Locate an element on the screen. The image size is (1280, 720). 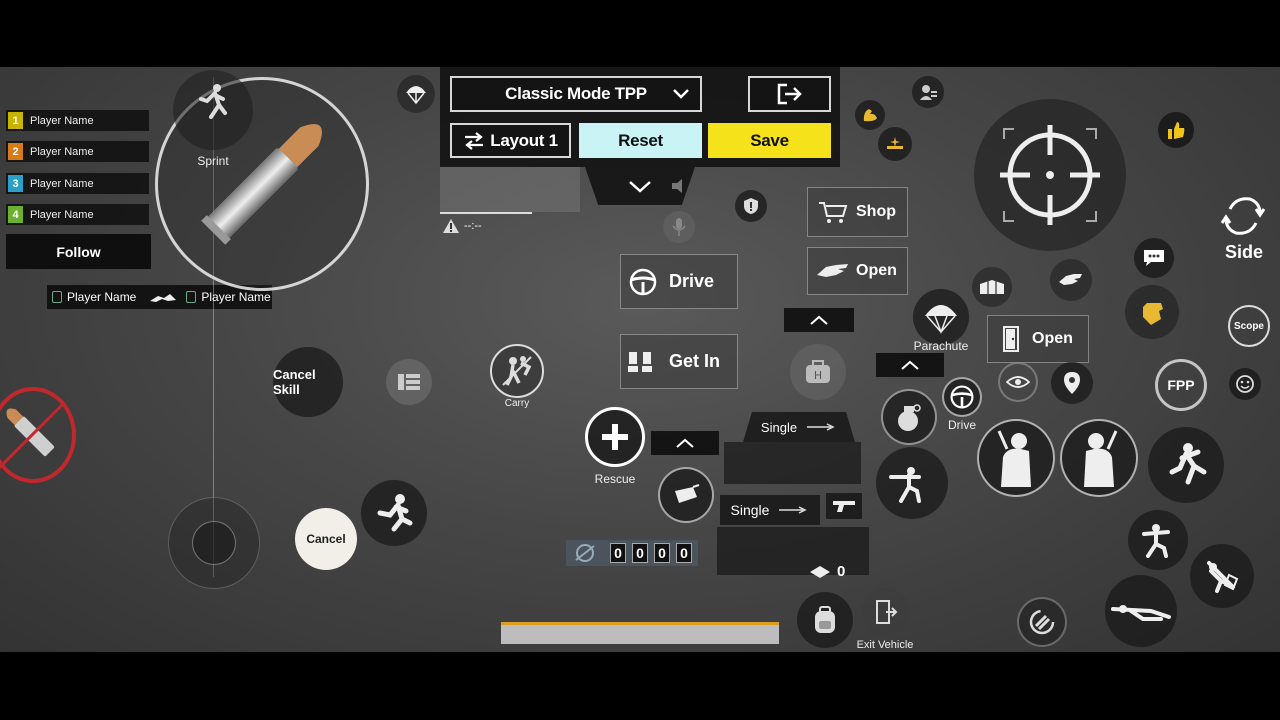
smoke-grenade-icon is located at coordinates (687, 493).